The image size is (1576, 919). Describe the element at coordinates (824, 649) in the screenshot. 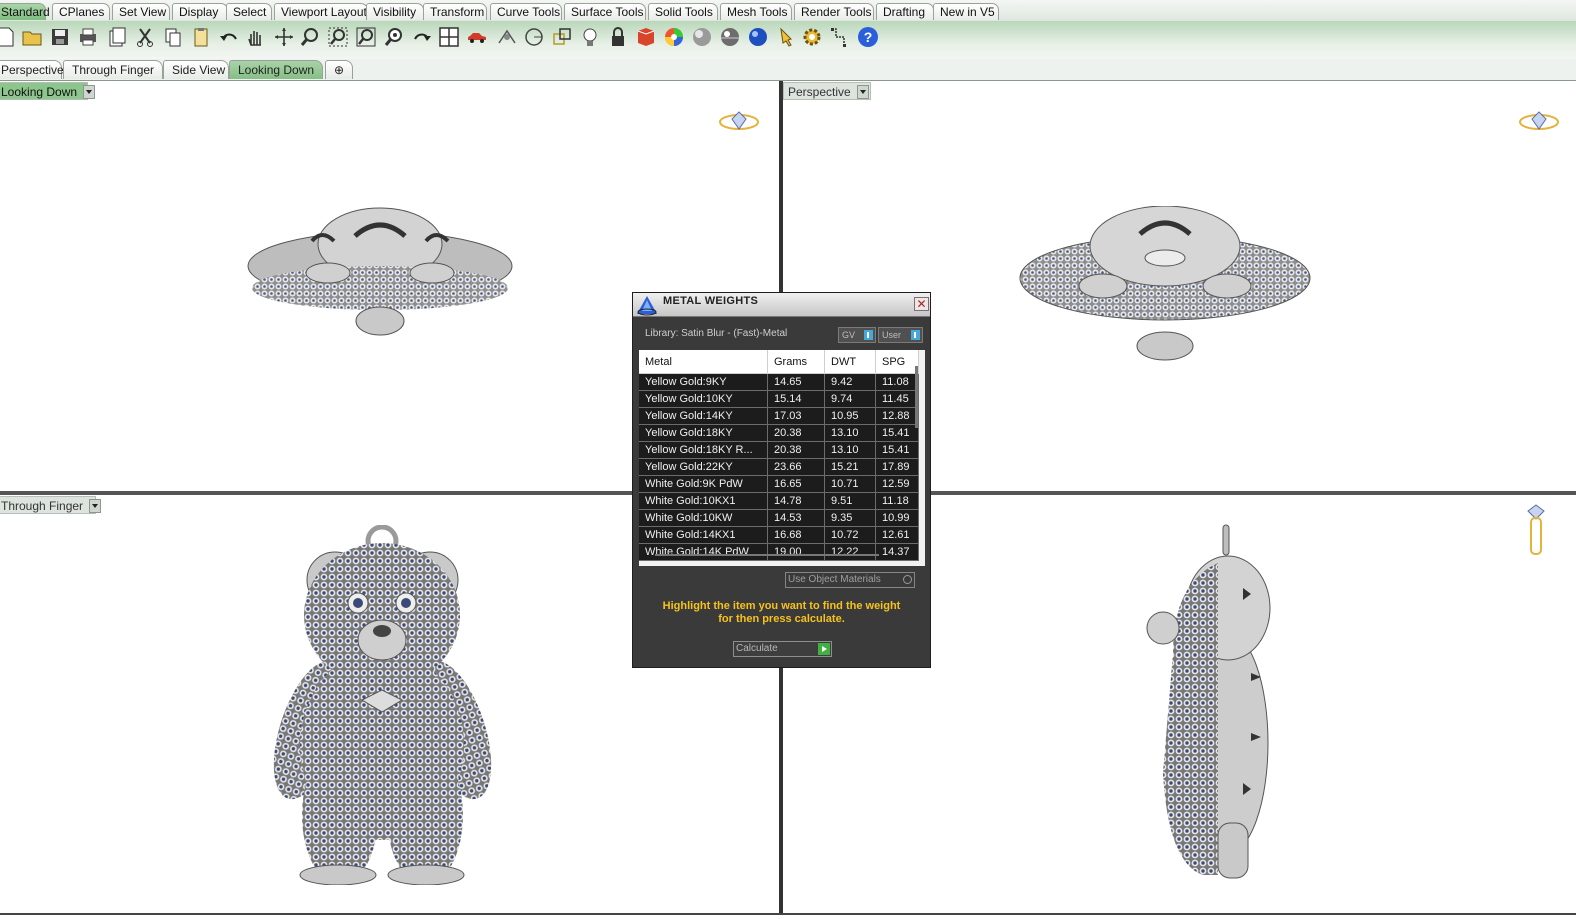

I see `play-arrow-icon` at that location.